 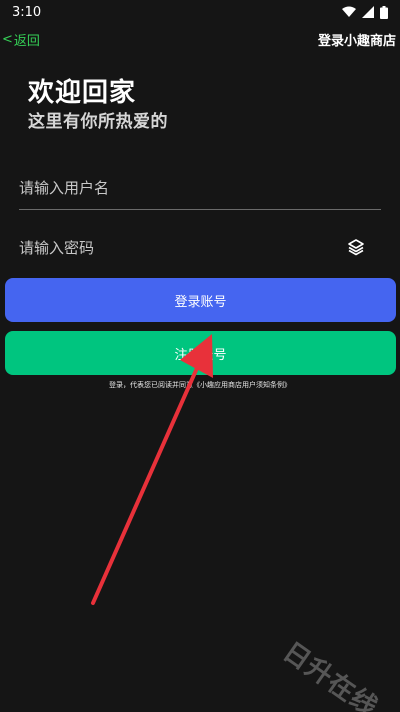 What do you see at coordinates (356, 247) in the screenshot?
I see `password-visibility-toggle-icon` at bounding box center [356, 247].